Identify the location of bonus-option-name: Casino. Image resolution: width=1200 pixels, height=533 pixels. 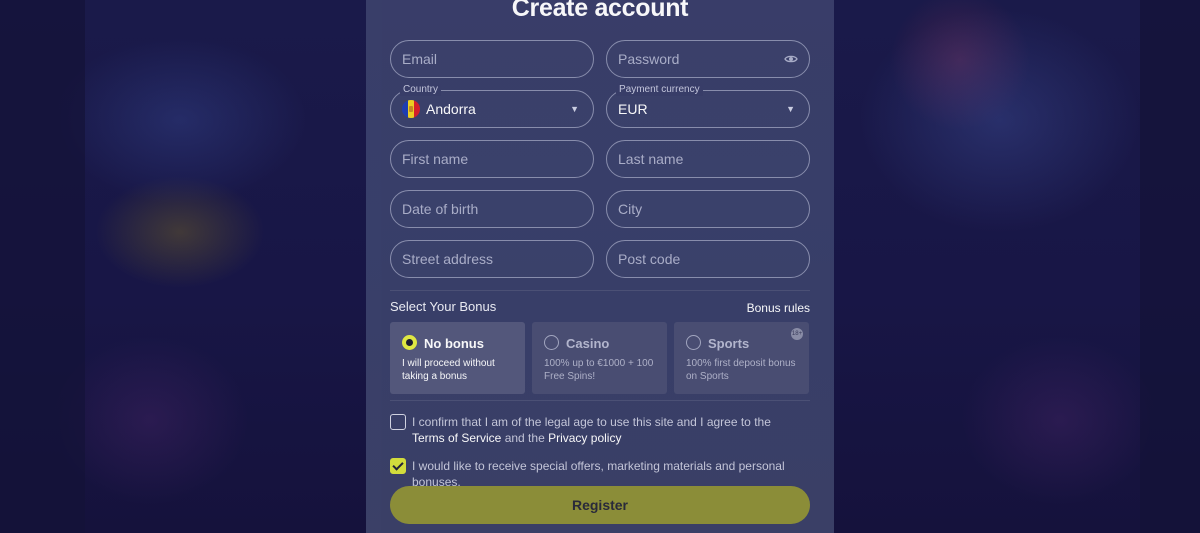
(588, 343).